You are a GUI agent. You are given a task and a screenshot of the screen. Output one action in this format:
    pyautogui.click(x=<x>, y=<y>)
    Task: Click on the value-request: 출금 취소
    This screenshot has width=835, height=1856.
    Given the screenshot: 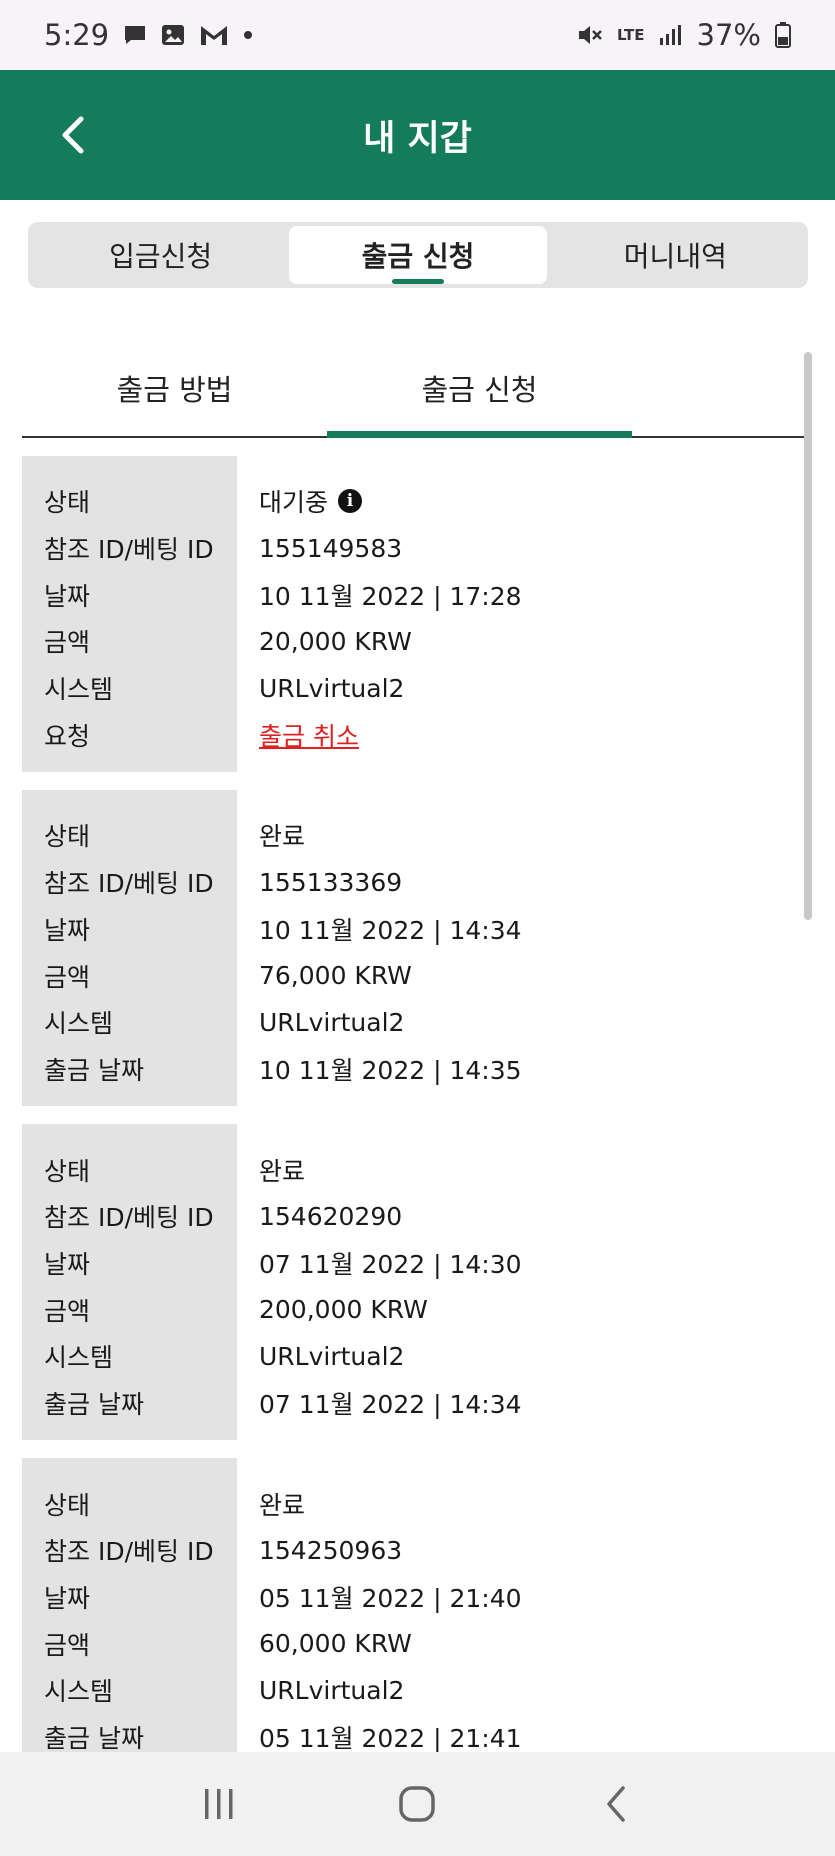 What is the action you would take?
    pyautogui.click(x=535, y=734)
    